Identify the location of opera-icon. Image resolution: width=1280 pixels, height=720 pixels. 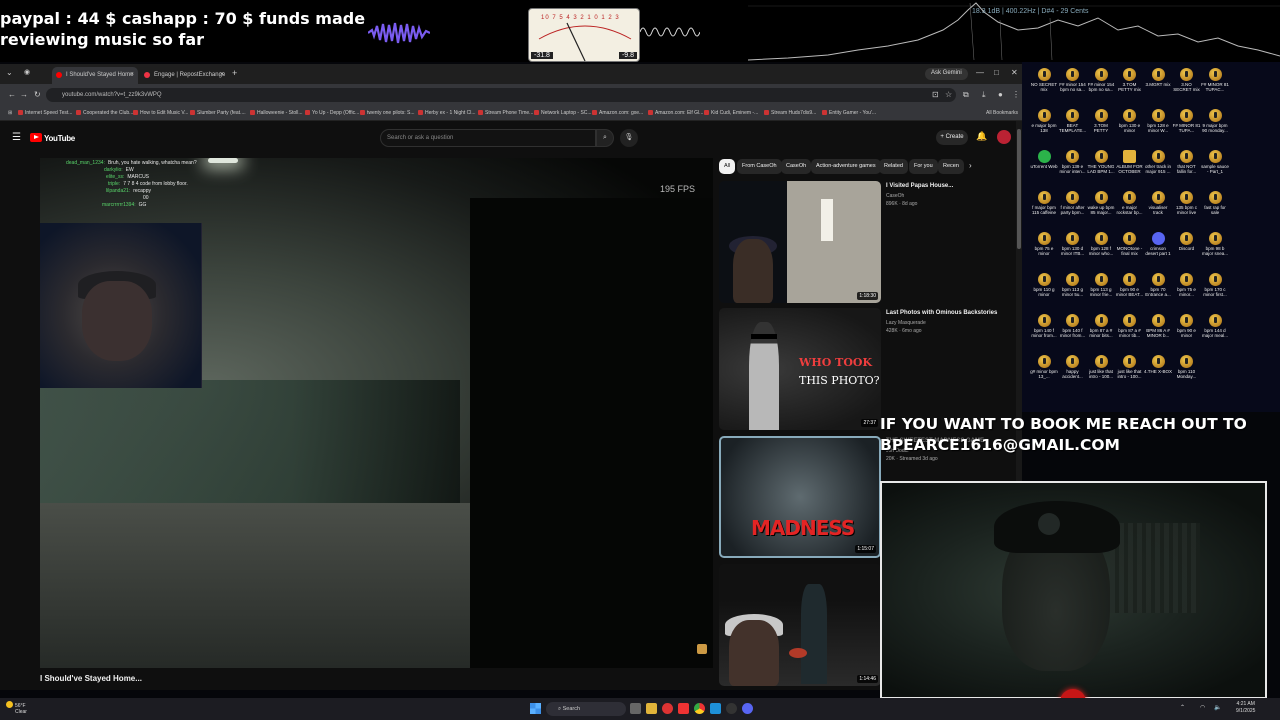
(667, 708).